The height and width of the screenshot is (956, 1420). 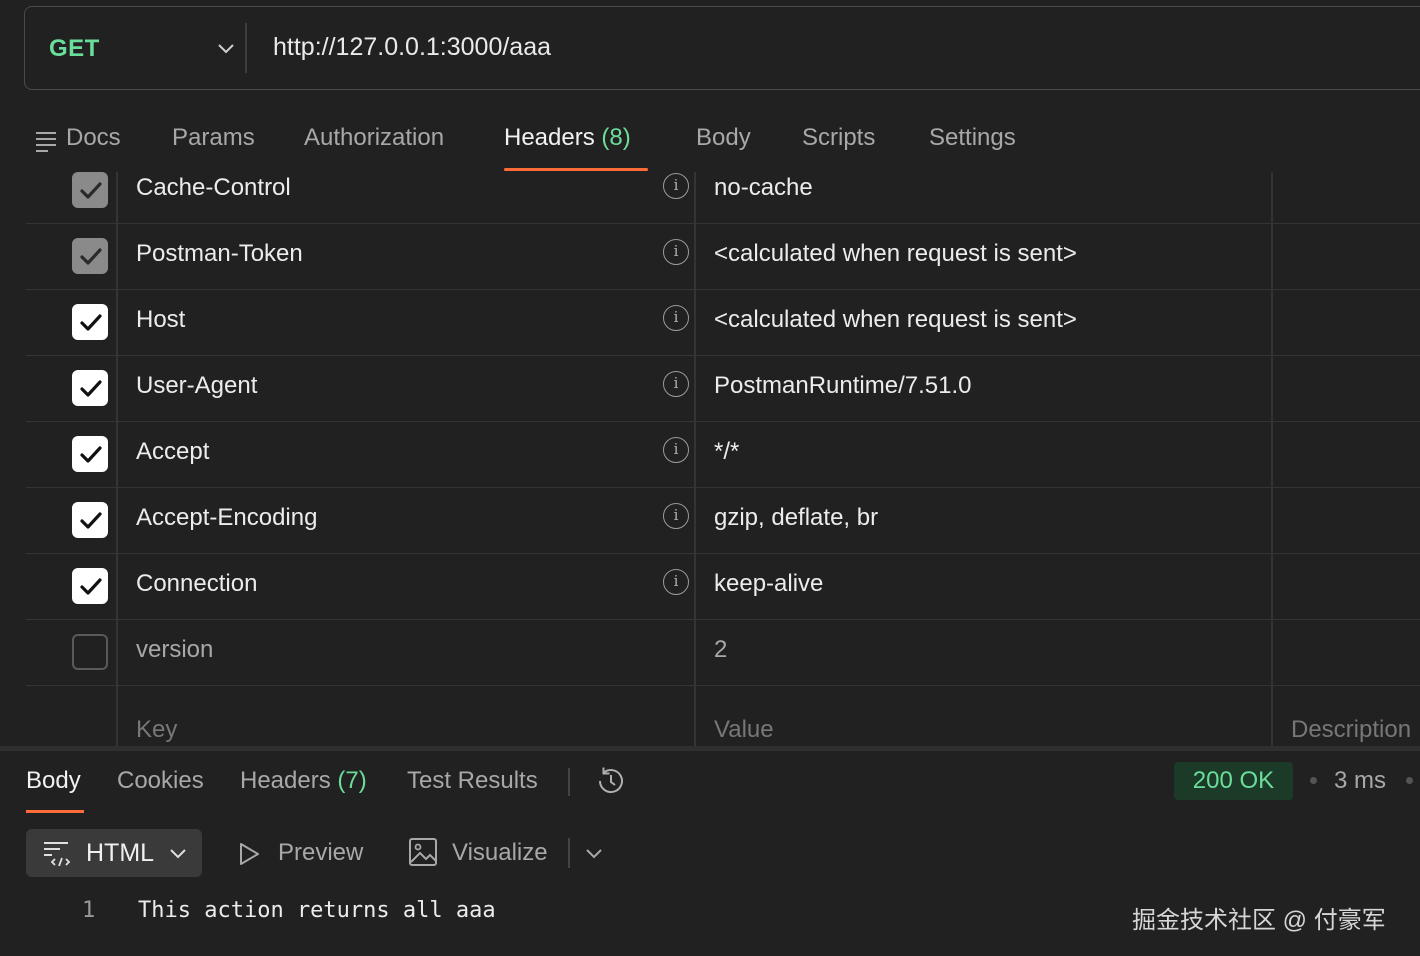 I want to click on preview-label: Preview, so click(x=321, y=852).